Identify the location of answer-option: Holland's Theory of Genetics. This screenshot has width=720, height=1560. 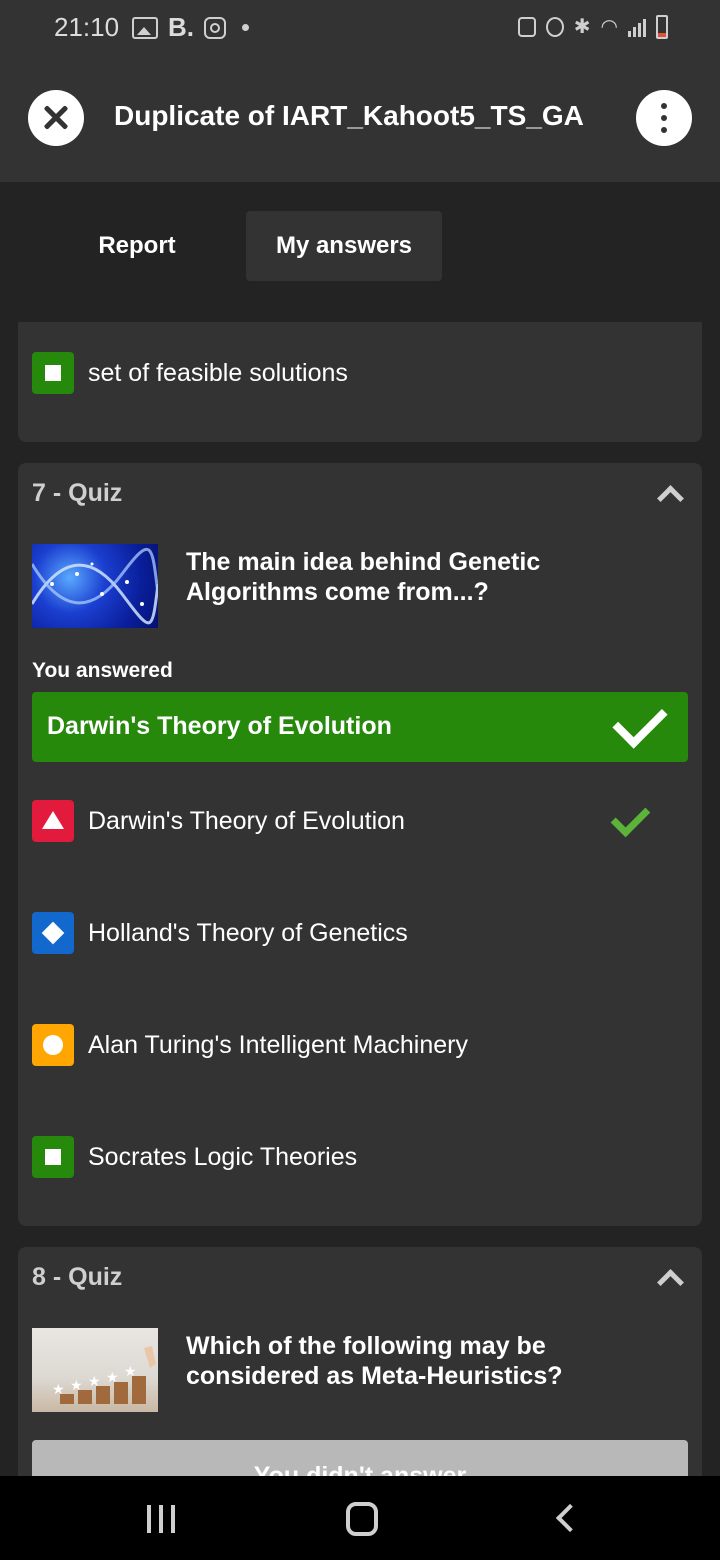
(220, 933).